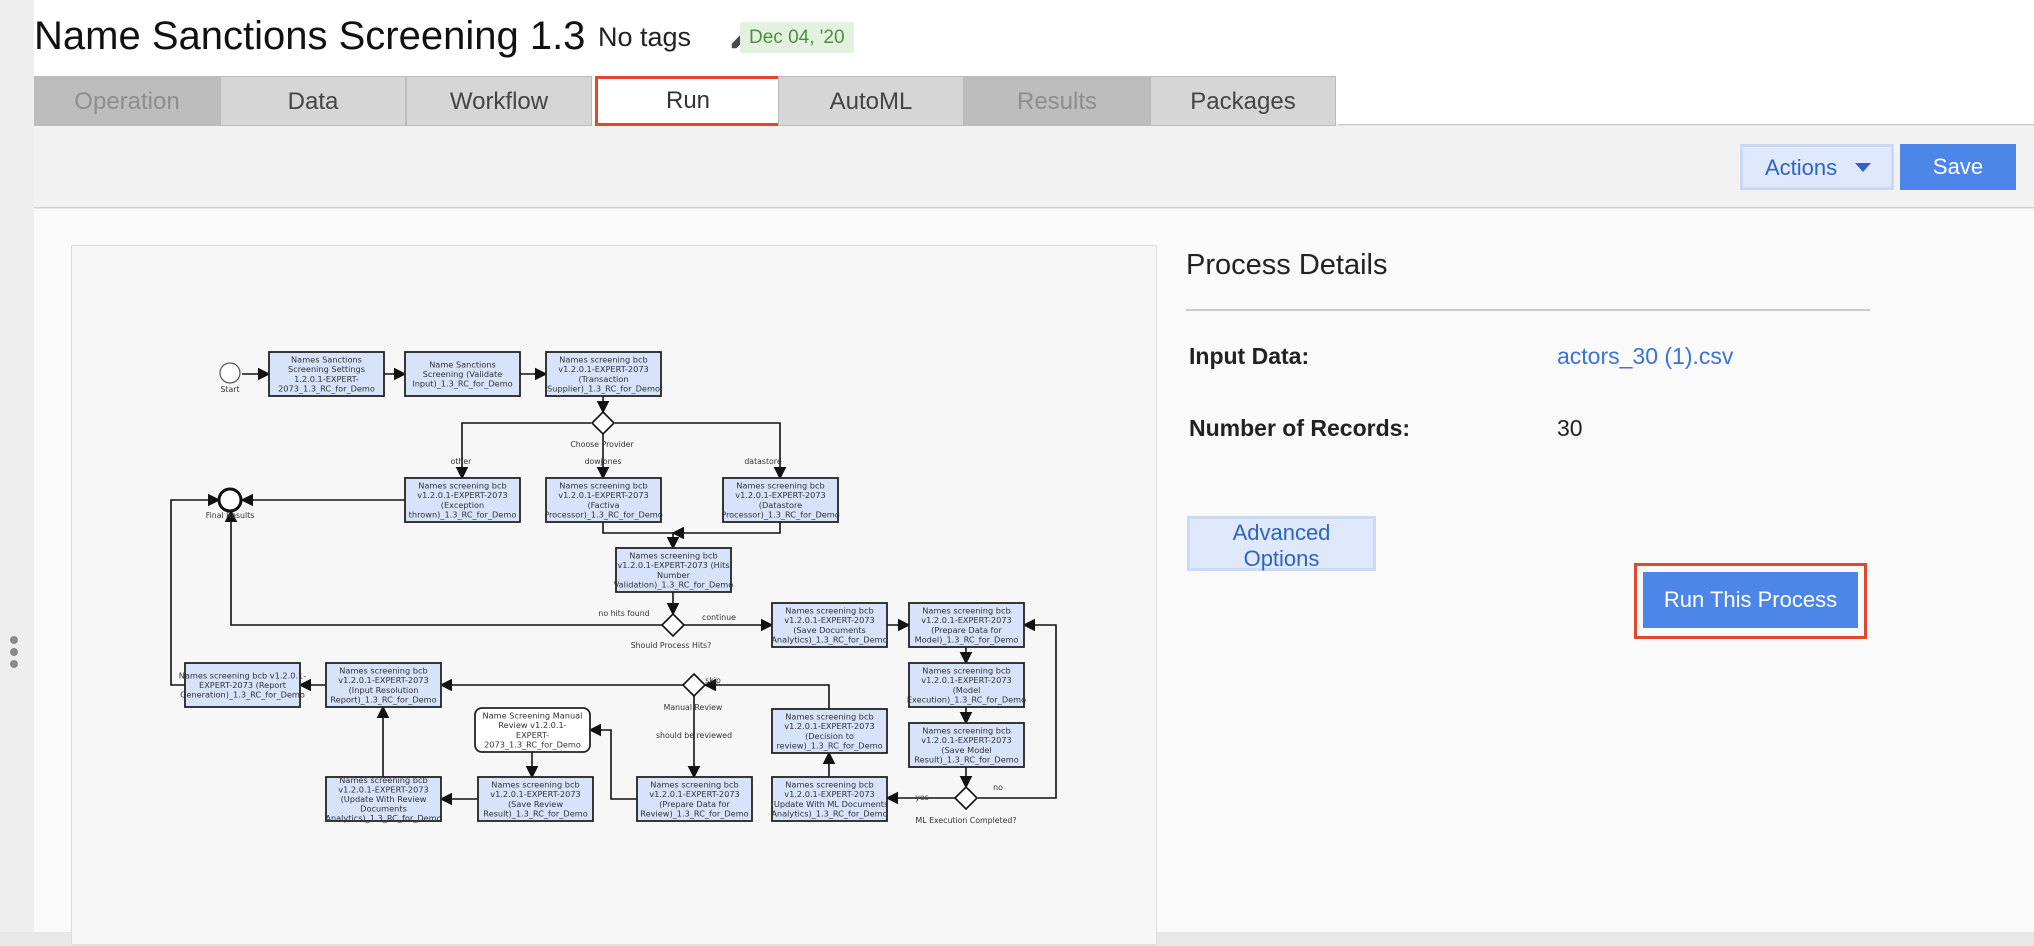  What do you see at coordinates (780, 505) in the screenshot?
I see `task-label: (Datastore` at bounding box center [780, 505].